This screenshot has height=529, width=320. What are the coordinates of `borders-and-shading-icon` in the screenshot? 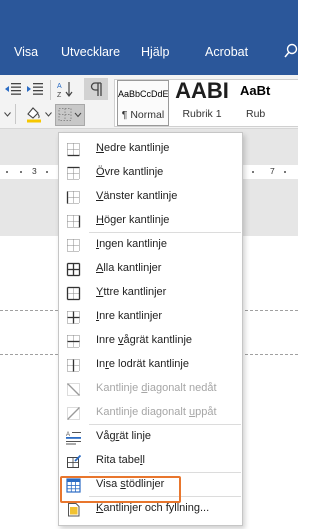 It's located at (73, 509).